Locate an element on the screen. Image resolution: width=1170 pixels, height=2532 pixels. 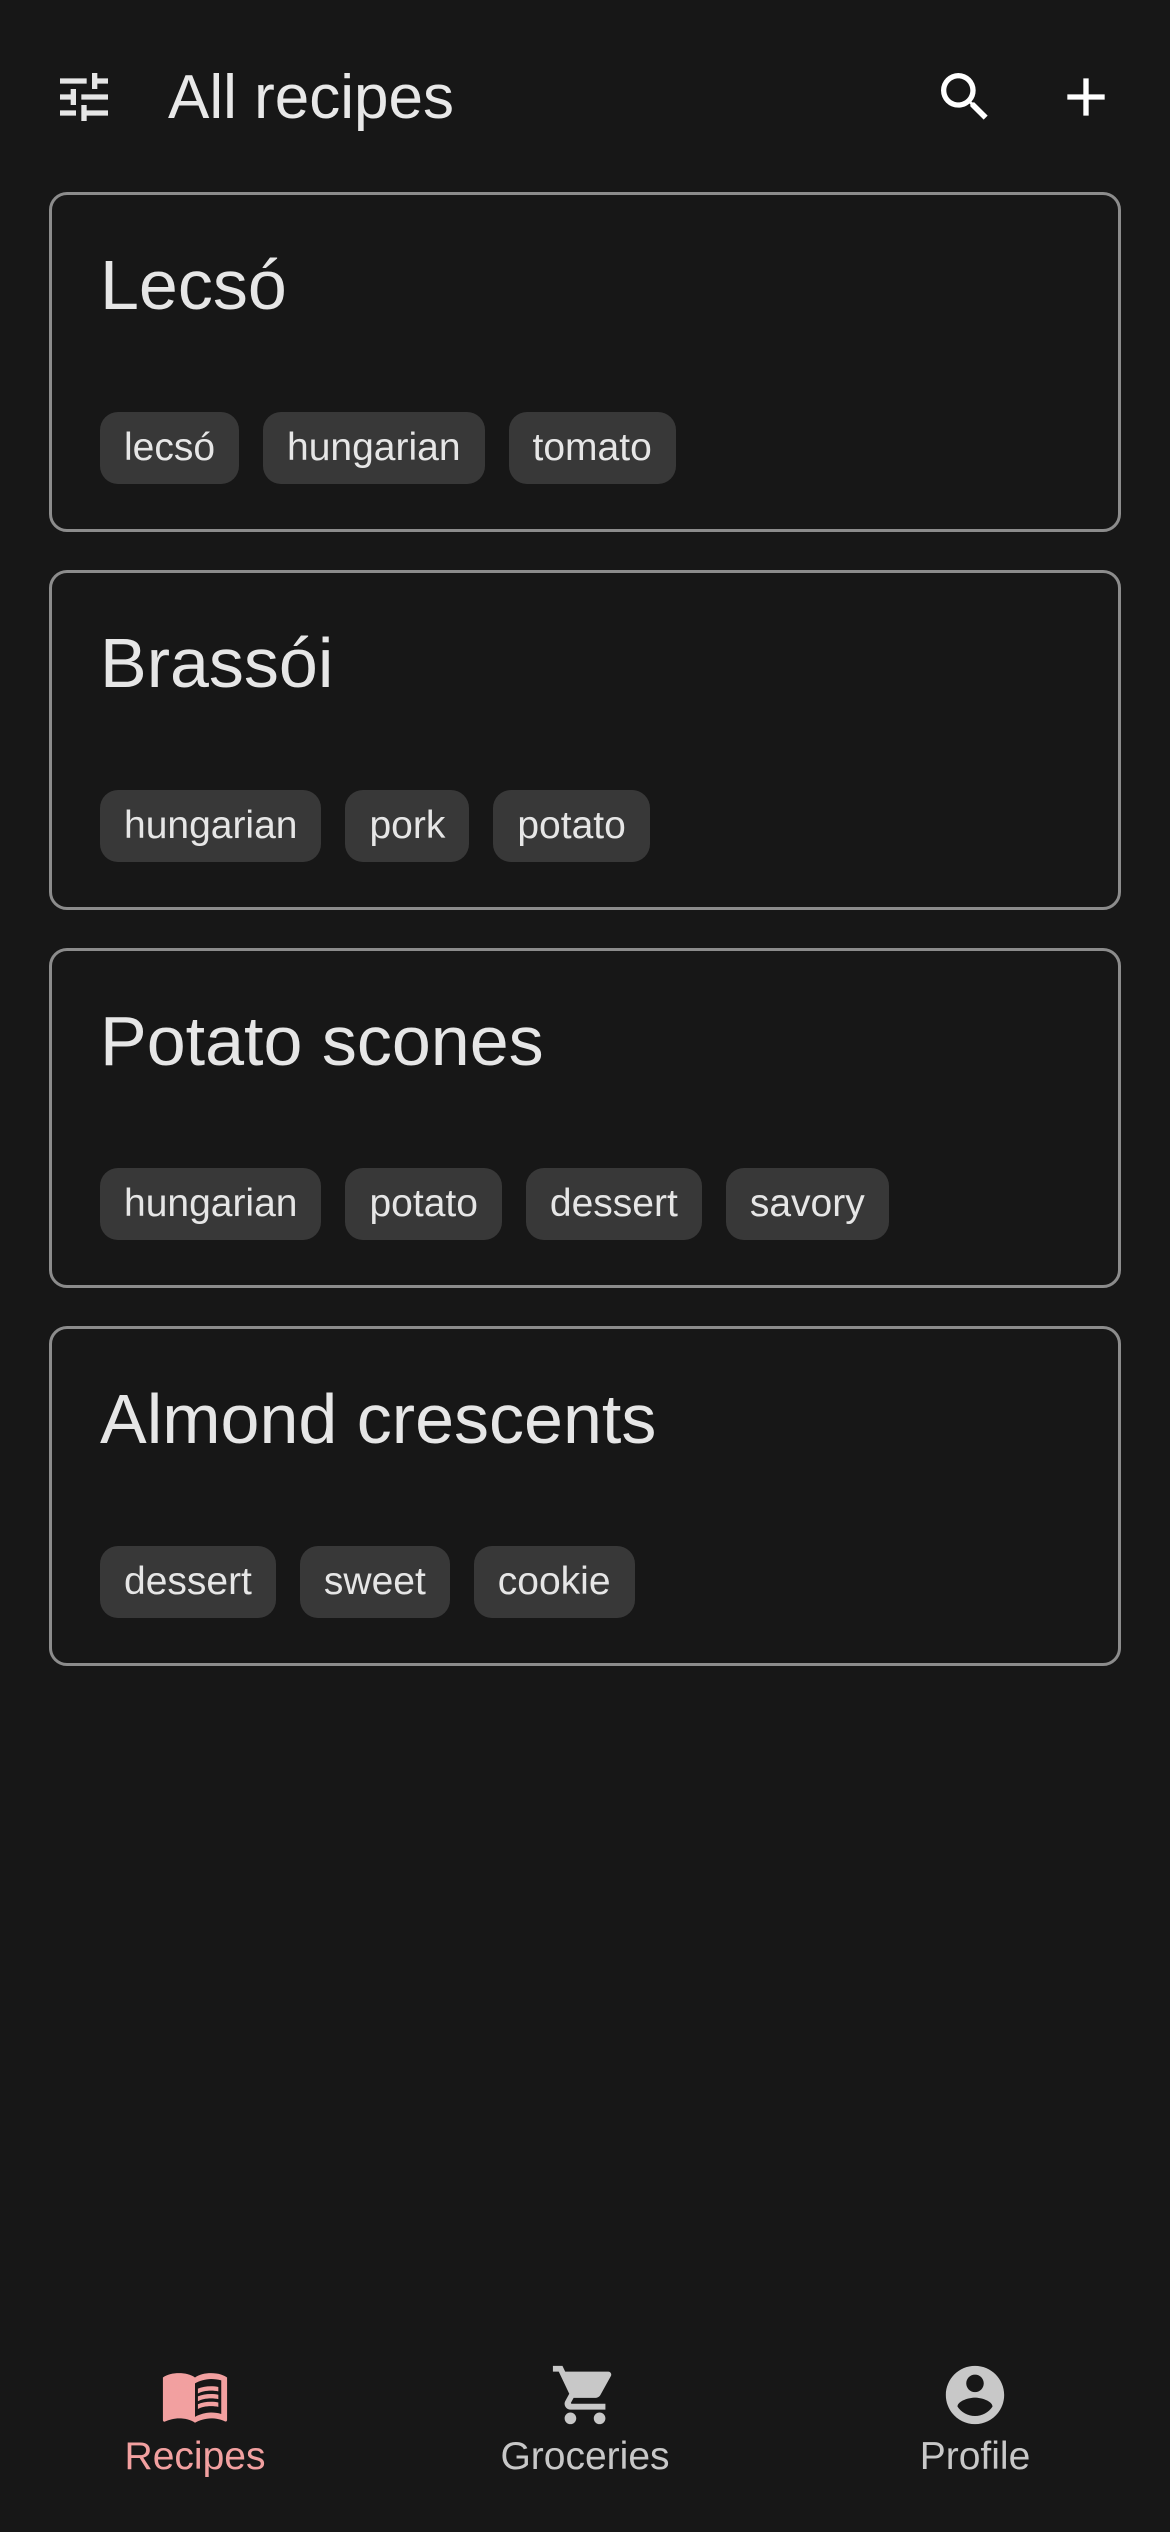
tag-chip: sweet is located at coordinates (374, 1582).